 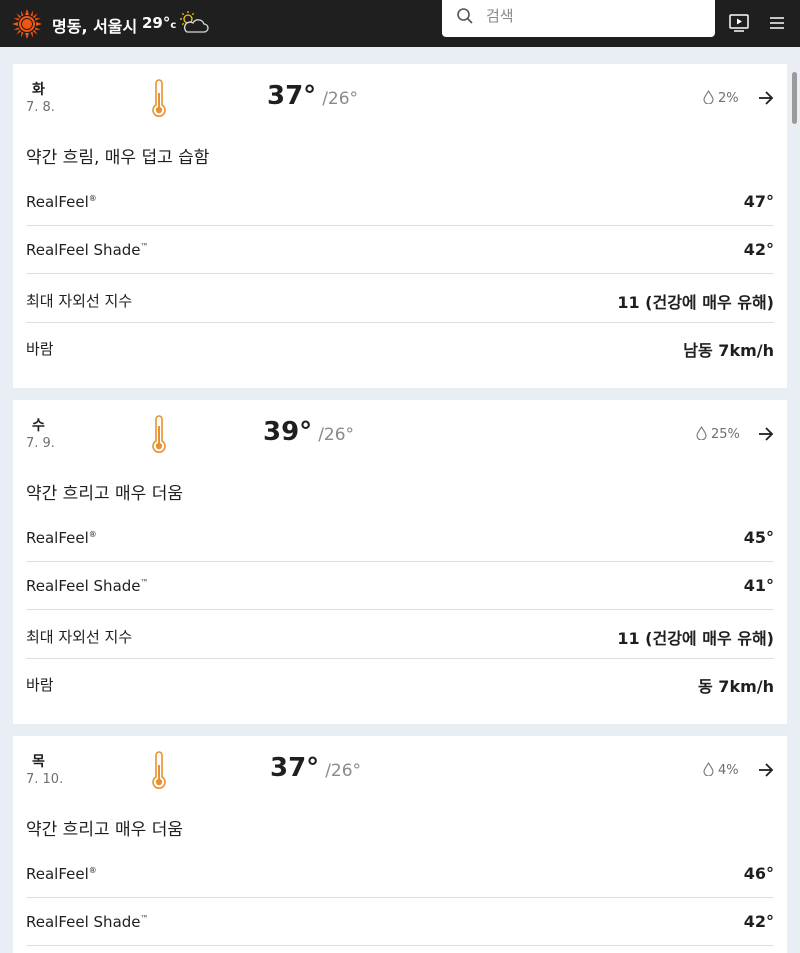 What do you see at coordinates (156, 23) in the screenshot?
I see `current-temp-value: 29°` at bounding box center [156, 23].